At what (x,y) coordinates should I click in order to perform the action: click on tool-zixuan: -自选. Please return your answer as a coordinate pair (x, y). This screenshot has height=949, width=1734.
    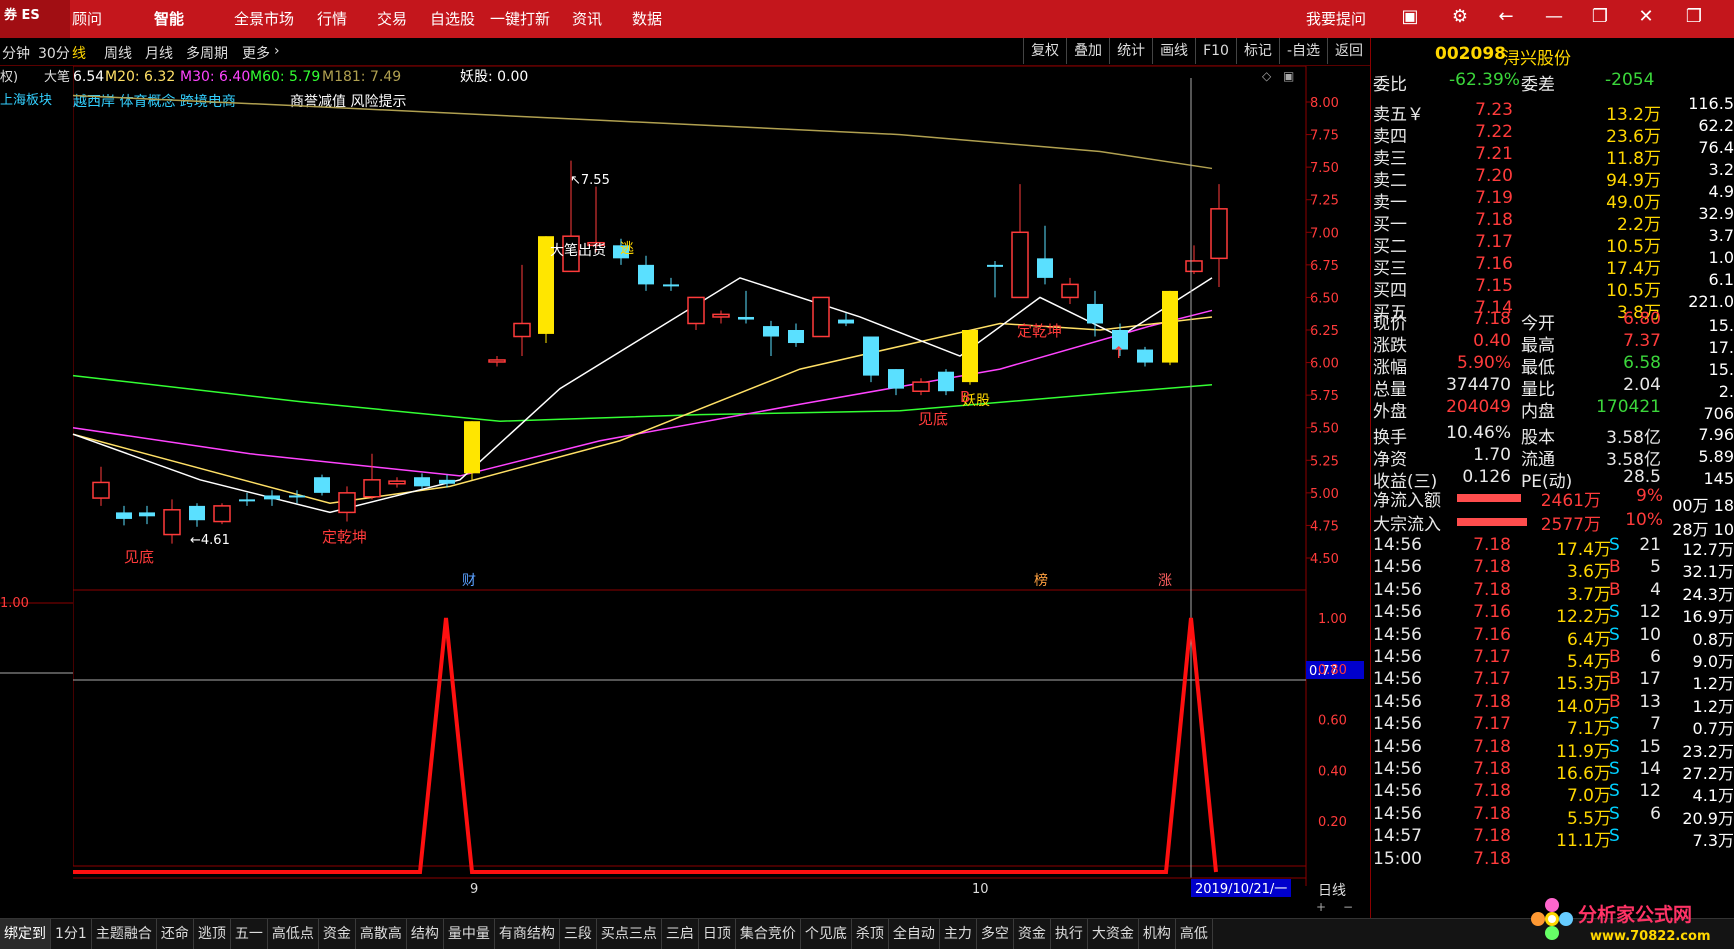
    Looking at the image, I should click on (1302, 51).